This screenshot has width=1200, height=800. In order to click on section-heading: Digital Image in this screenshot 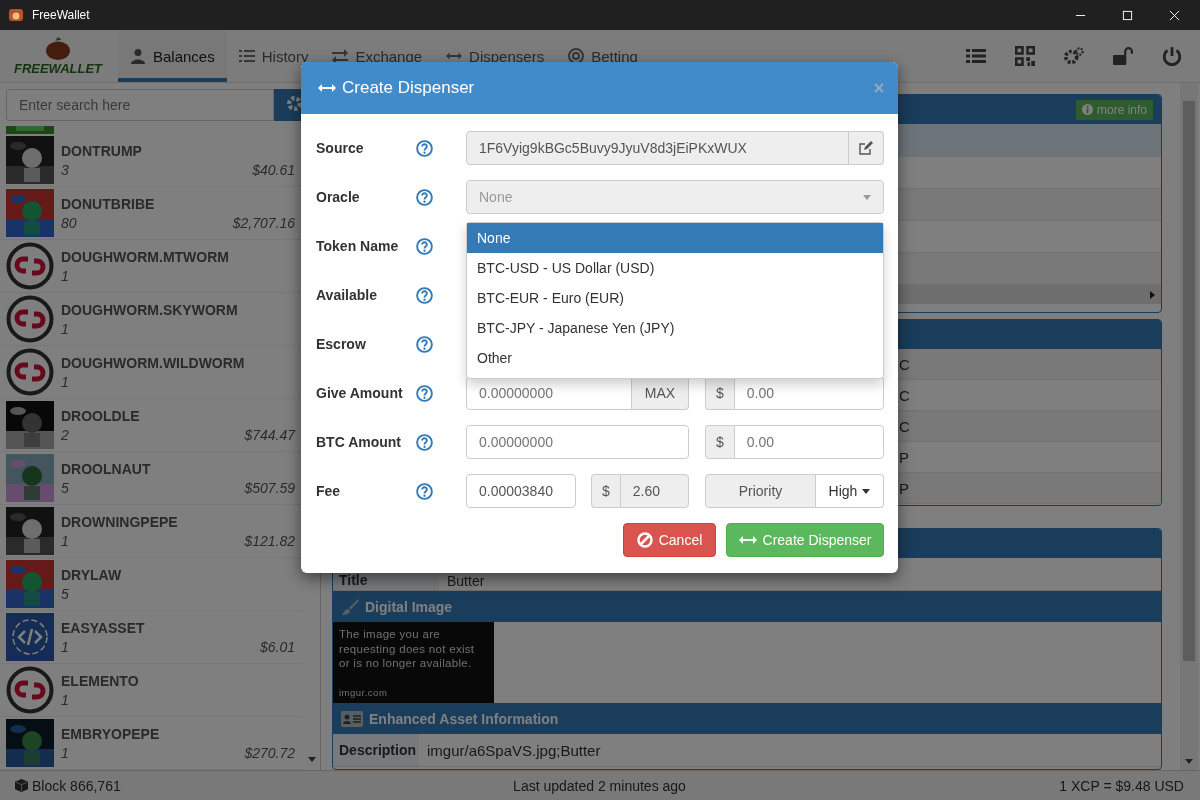, I will do `click(409, 606)`.